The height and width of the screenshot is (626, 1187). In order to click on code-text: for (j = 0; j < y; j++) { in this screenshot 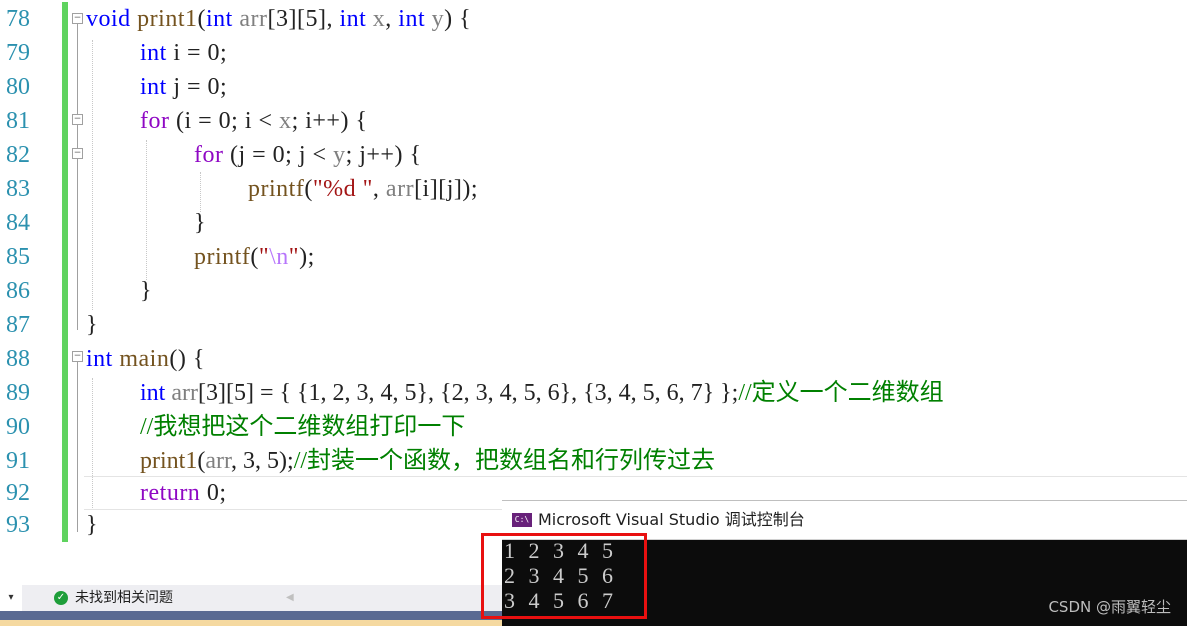, I will do `click(307, 155)`.